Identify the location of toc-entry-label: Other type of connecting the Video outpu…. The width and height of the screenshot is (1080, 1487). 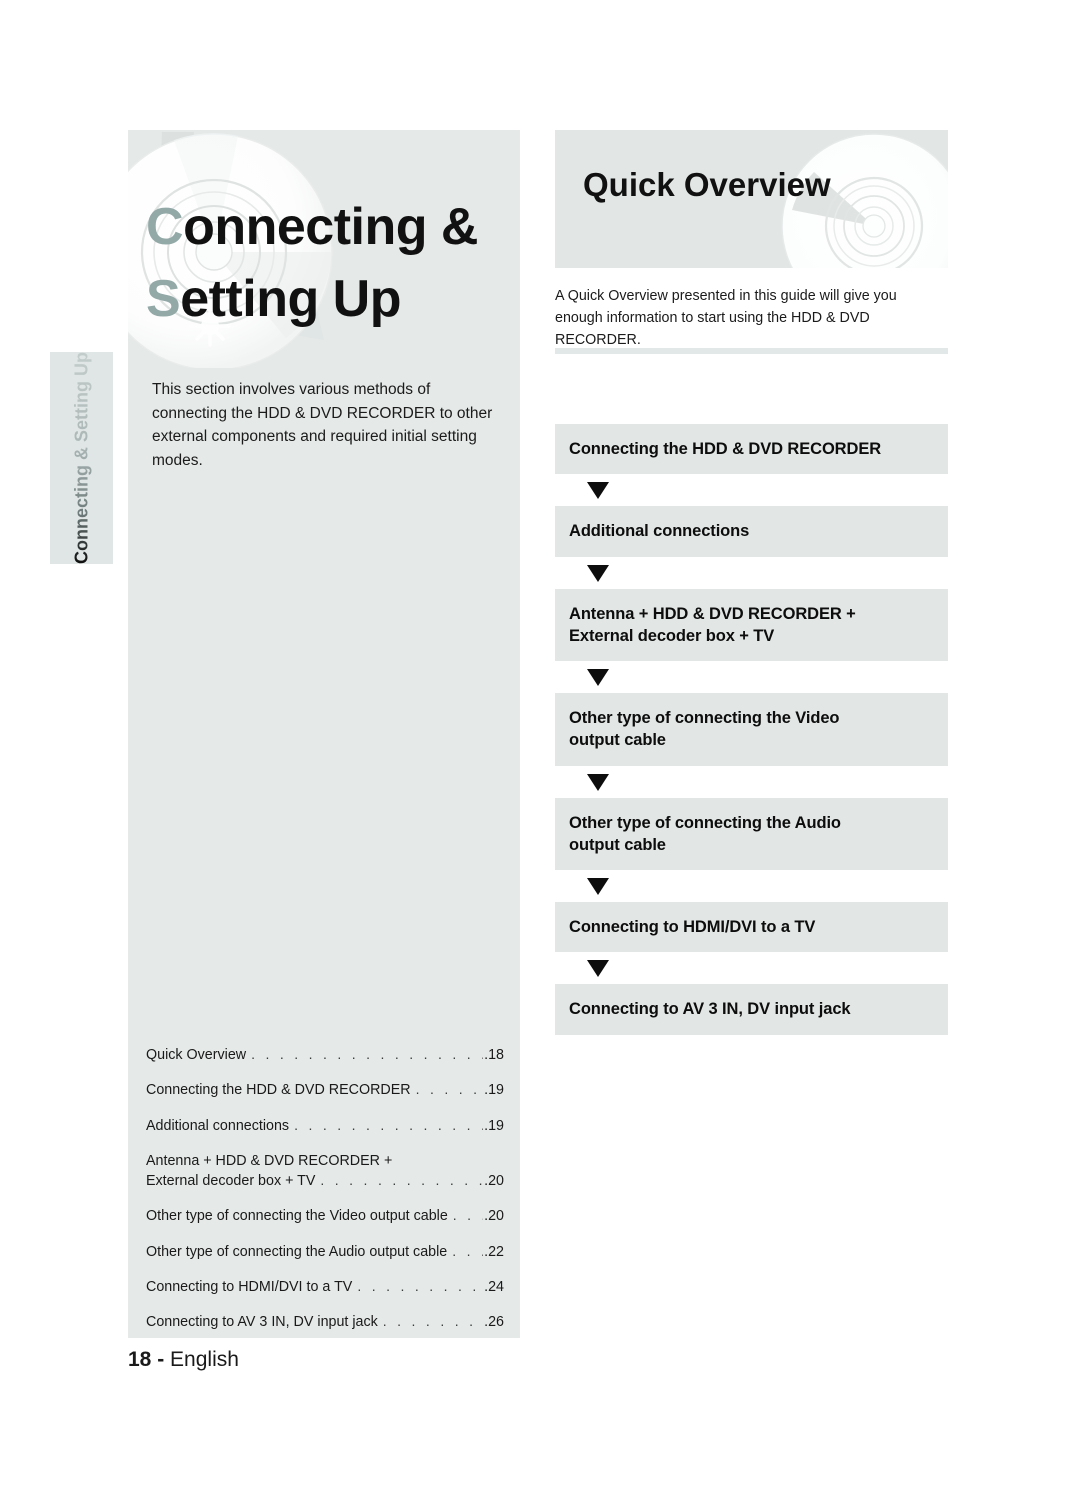
(297, 1216).